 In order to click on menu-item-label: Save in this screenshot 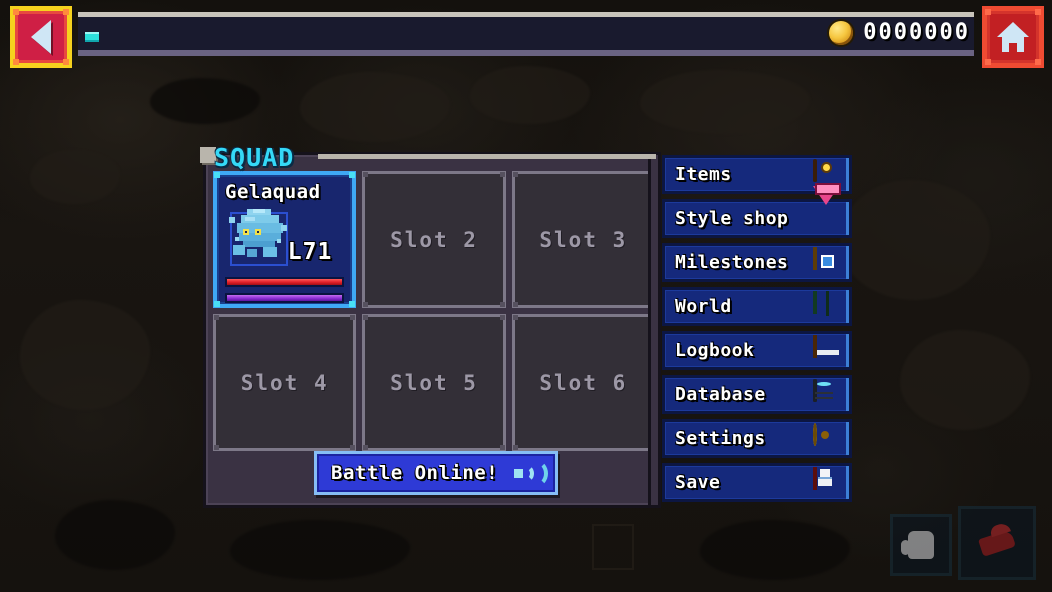, I will do `click(698, 482)`.